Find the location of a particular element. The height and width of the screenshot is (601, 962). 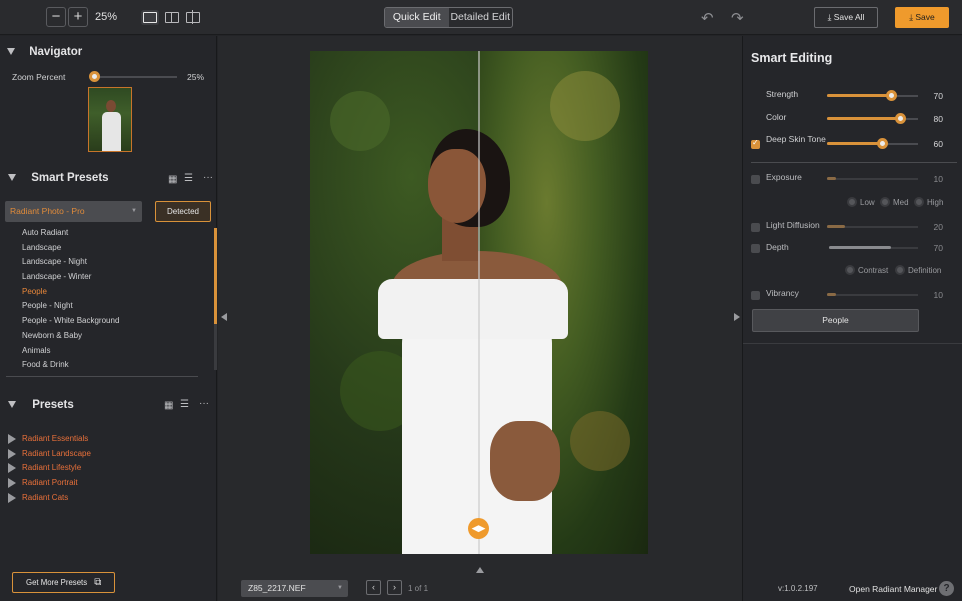

list-item: Newborn & Baby is located at coordinates (112, 336).